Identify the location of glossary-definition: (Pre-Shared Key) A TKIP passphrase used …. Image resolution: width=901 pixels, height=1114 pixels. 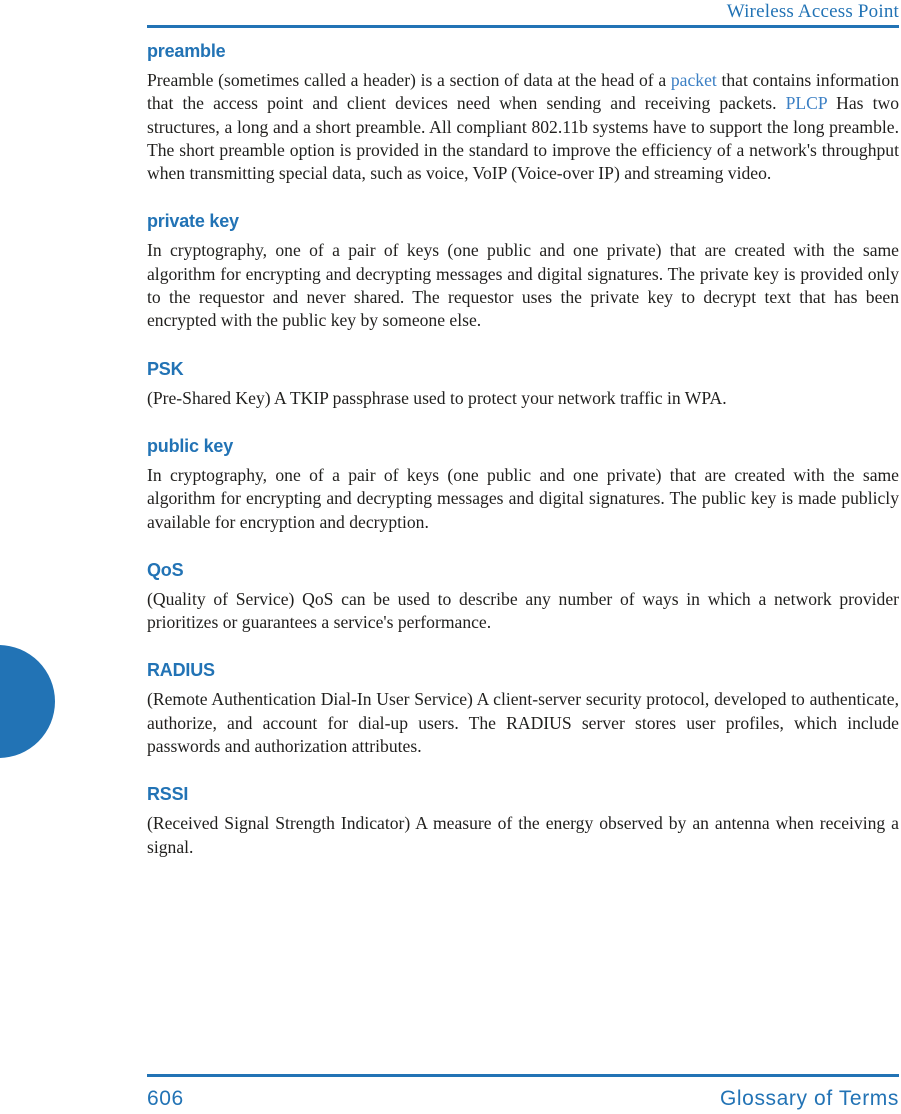
(523, 398).